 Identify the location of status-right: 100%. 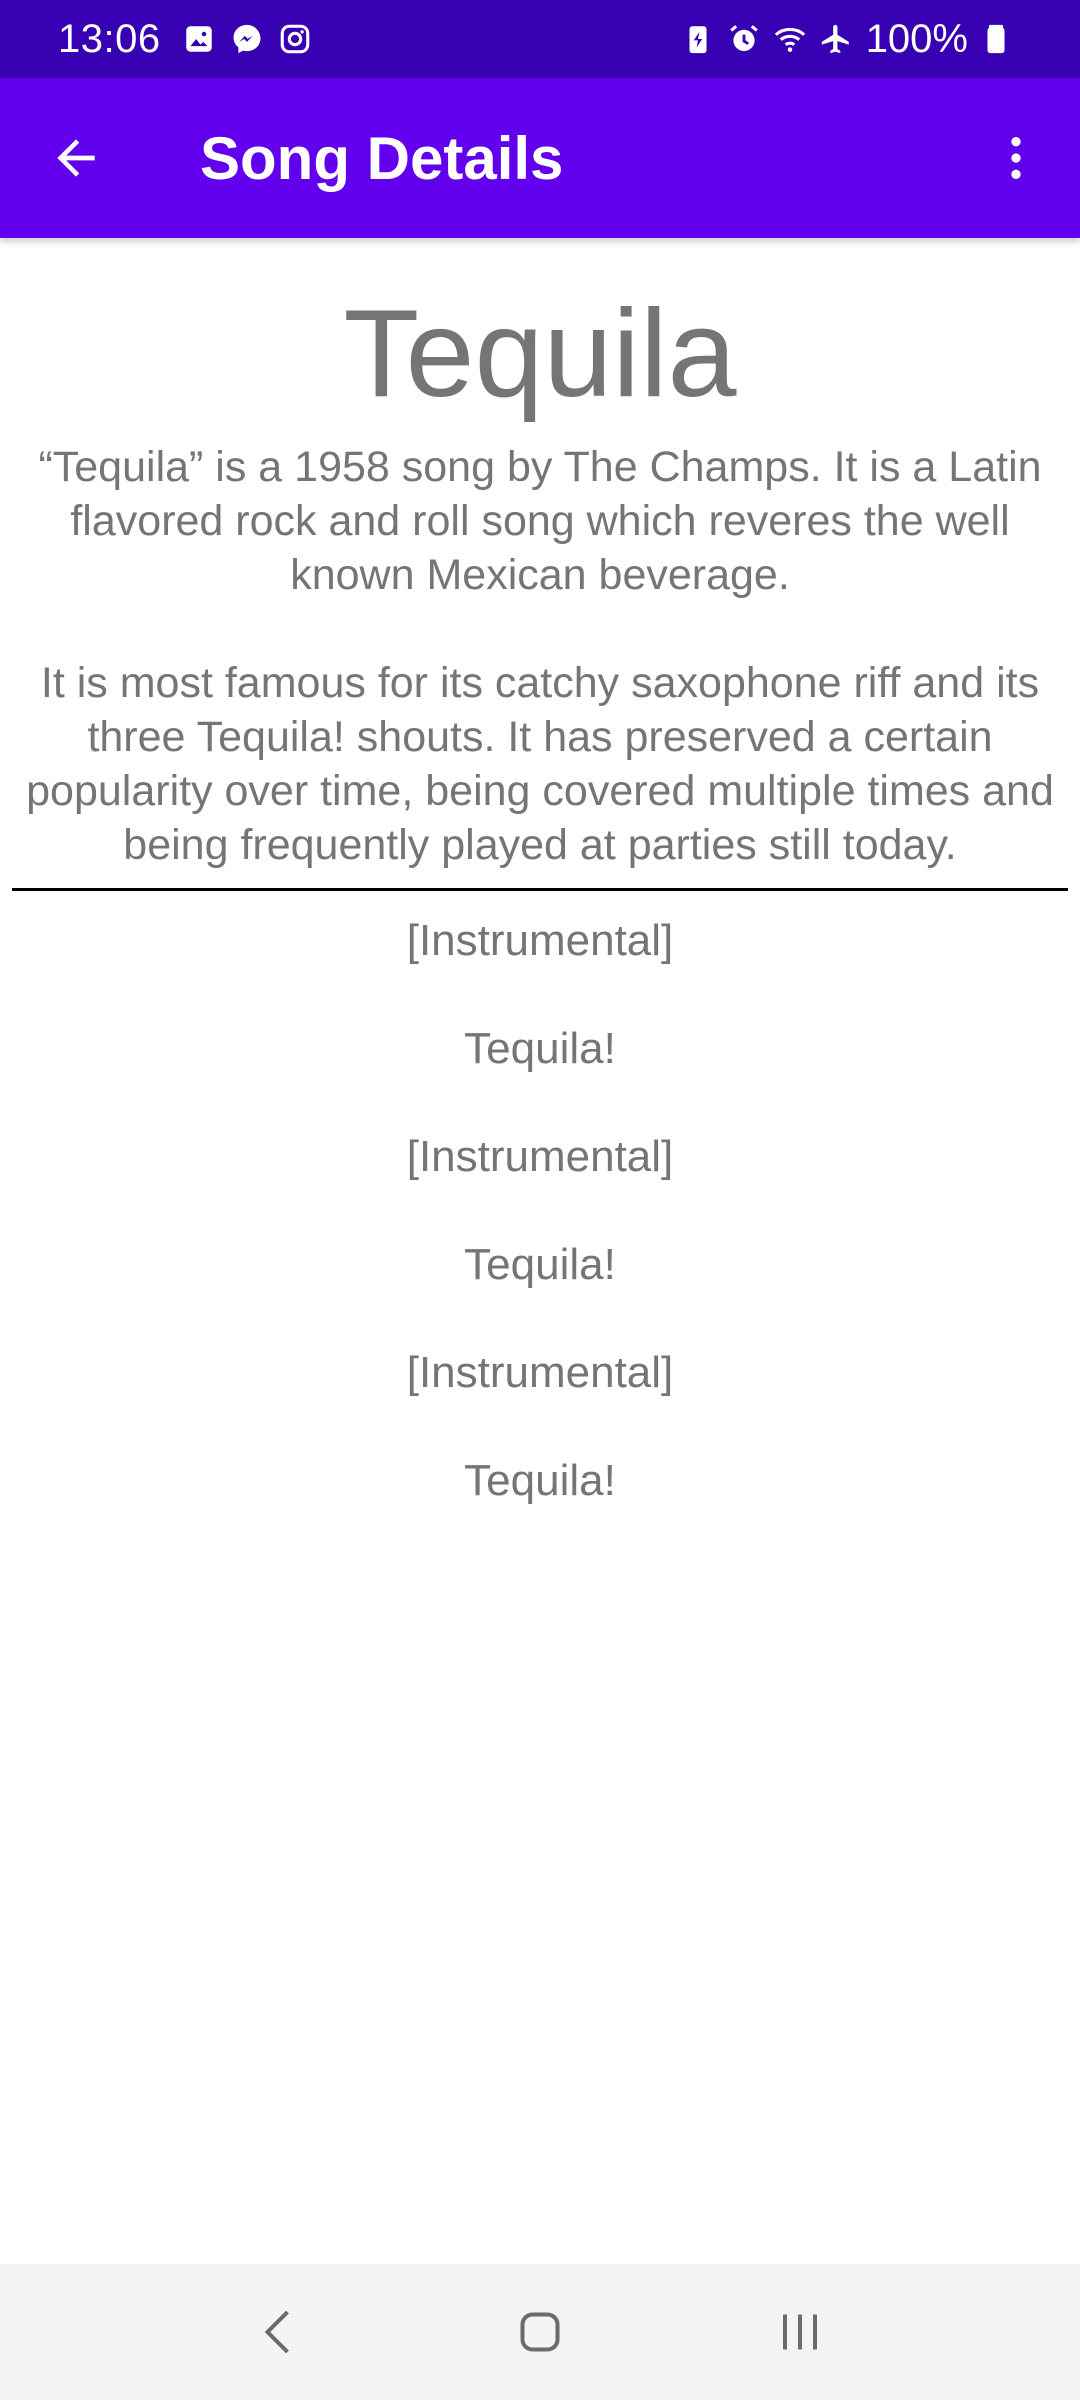
(850, 39).